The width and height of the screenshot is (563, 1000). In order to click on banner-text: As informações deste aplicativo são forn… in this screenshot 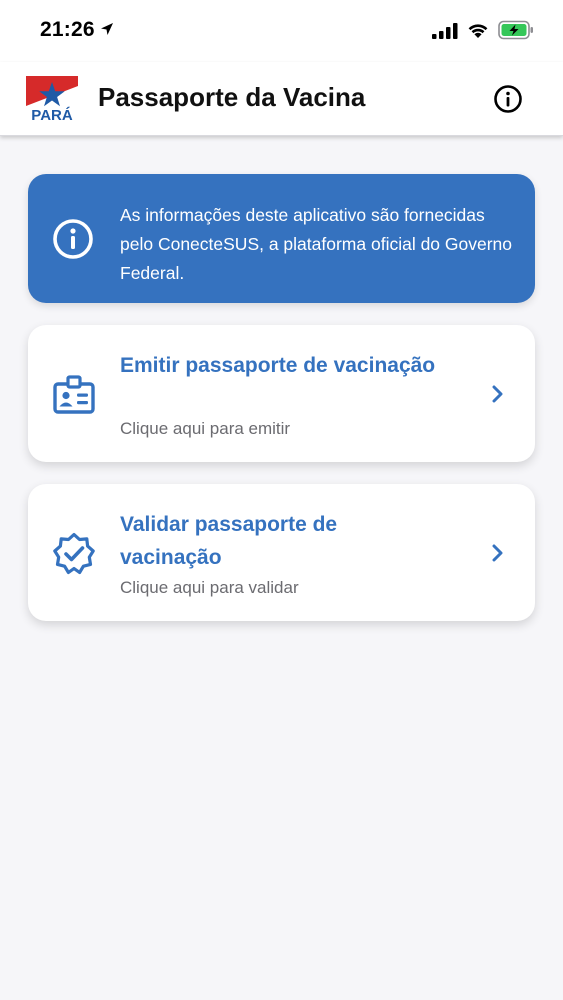, I will do `click(316, 244)`.